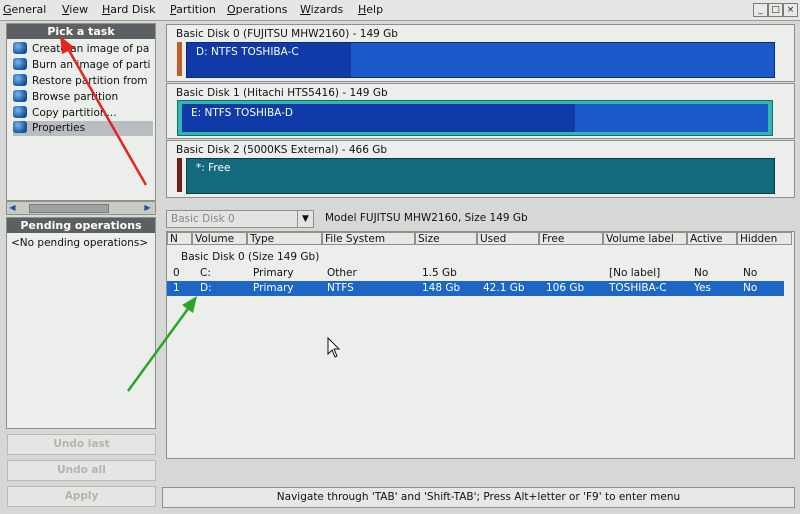 This screenshot has height=514, width=800. Describe the element at coordinates (104, 111) in the screenshot. I see `red-annotation-arrow` at that location.